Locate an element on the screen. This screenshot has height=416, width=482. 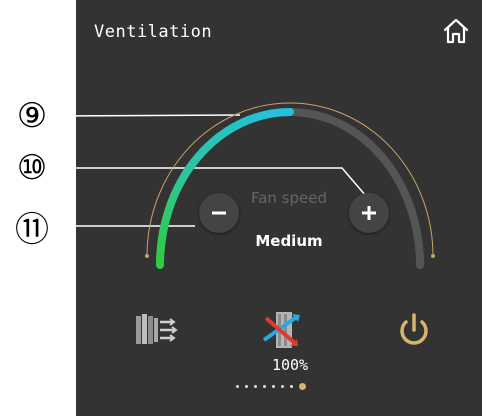
heat-exchange-icon is located at coordinates (281, 330).